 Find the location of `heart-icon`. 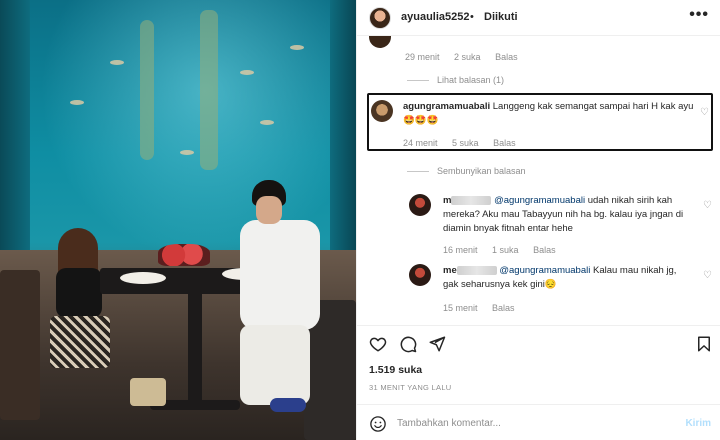

heart-icon is located at coordinates (378, 344).